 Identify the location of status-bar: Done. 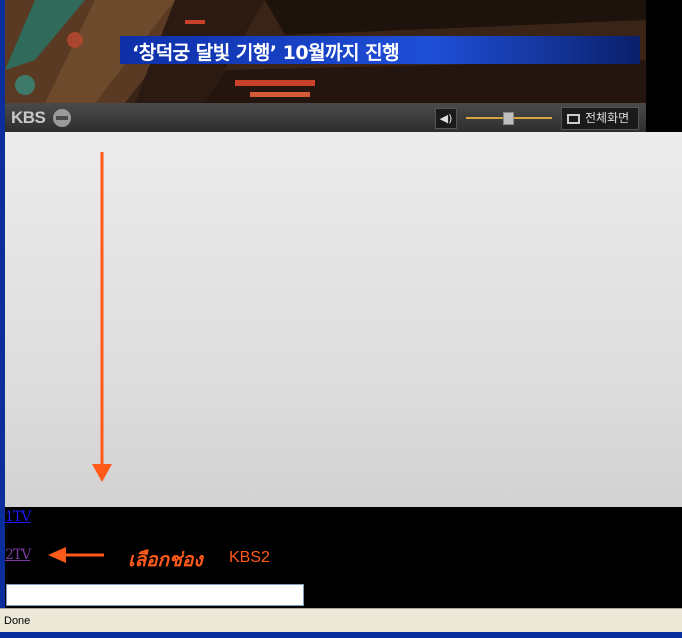
(341, 620).